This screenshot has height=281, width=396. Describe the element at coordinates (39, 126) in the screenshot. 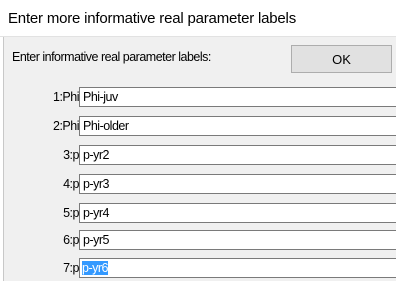

I see `row-2-label-box: 2:Phi` at that location.